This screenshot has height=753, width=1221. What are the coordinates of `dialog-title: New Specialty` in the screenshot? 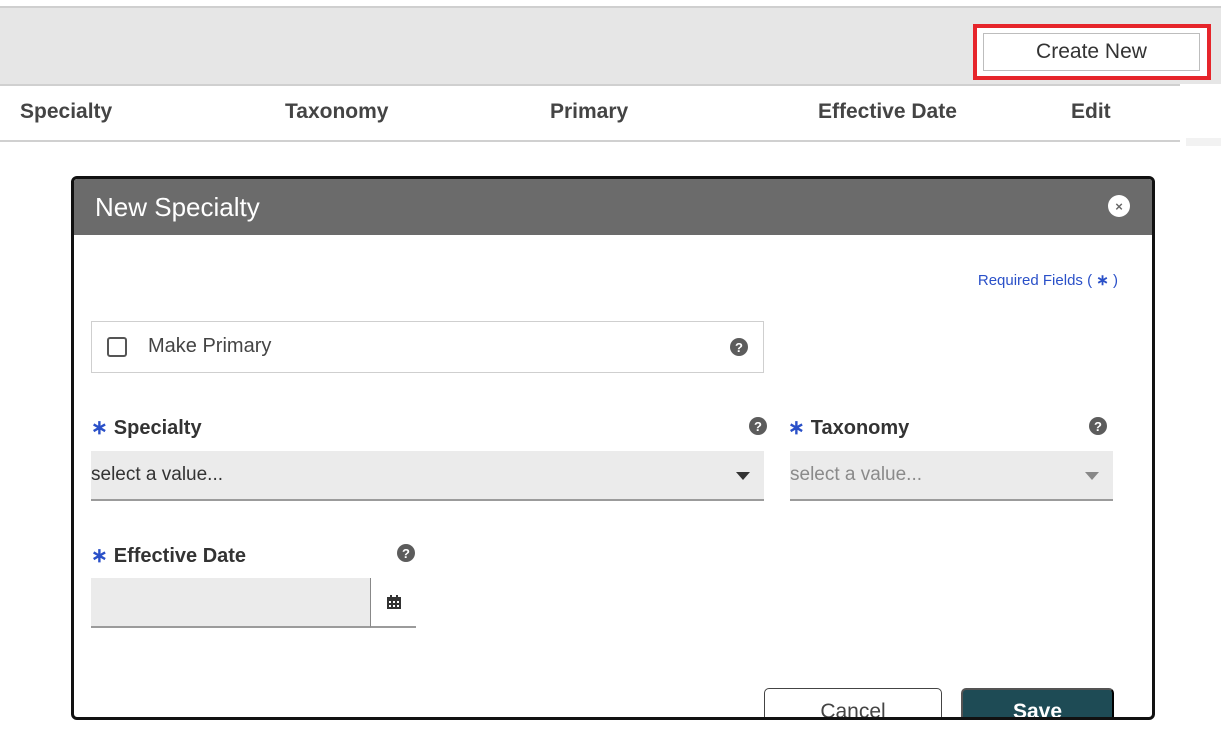 It's located at (177, 207).